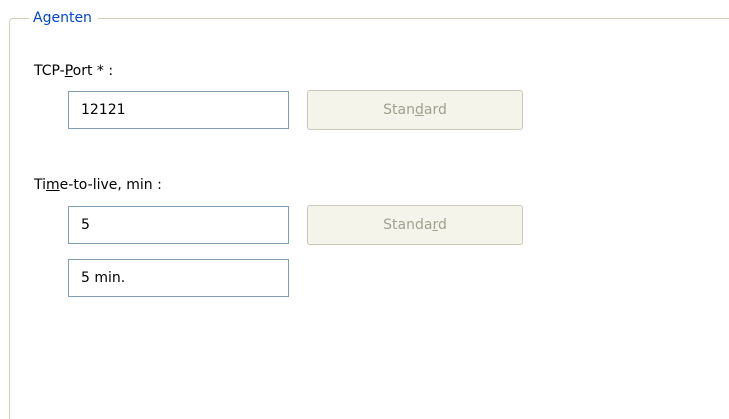 The image size is (729, 419). What do you see at coordinates (178, 110) in the screenshot?
I see `tcp-port-input: 12121` at bounding box center [178, 110].